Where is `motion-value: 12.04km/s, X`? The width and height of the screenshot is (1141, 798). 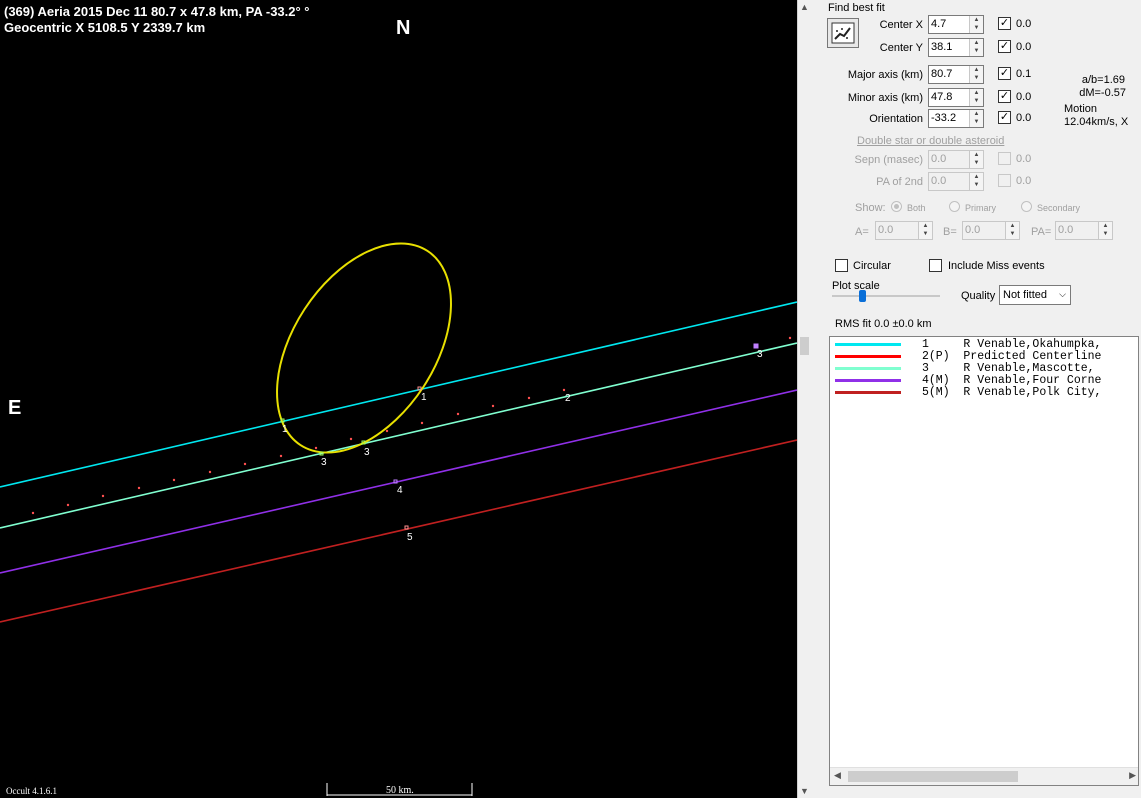 motion-value: 12.04km/s, X is located at coordinates (1096, 122).